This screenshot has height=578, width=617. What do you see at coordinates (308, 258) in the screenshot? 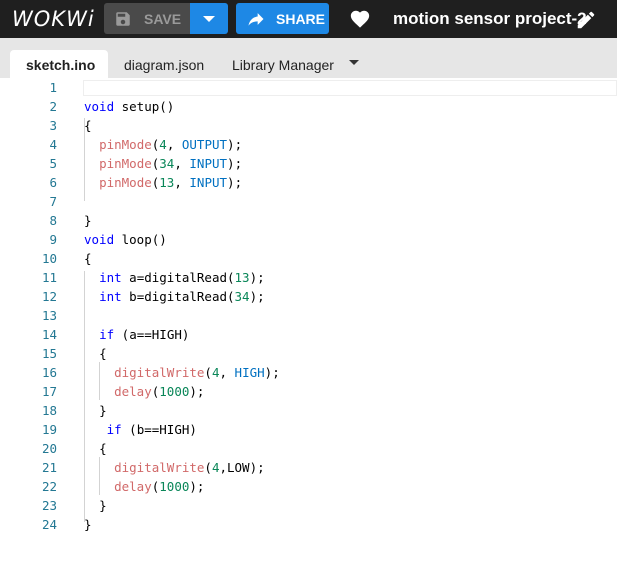
I see `code-line: 10 {` at bounding box center [308, 258].